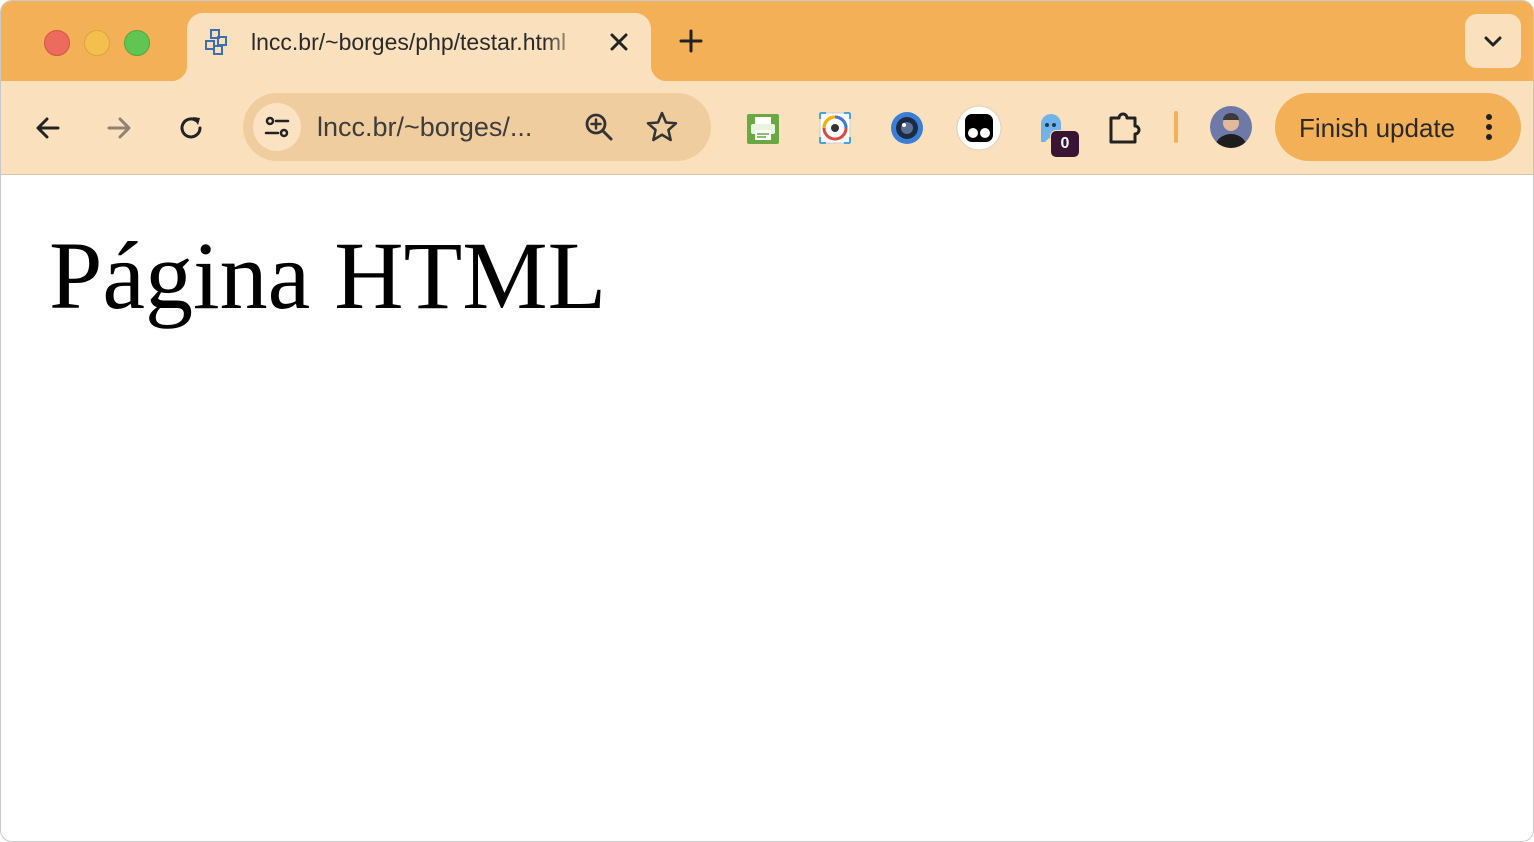  What do you see at coordinates (1231, 127) in the screenshot?
I see `profile-avatar` at bounding box center [1231, 127].